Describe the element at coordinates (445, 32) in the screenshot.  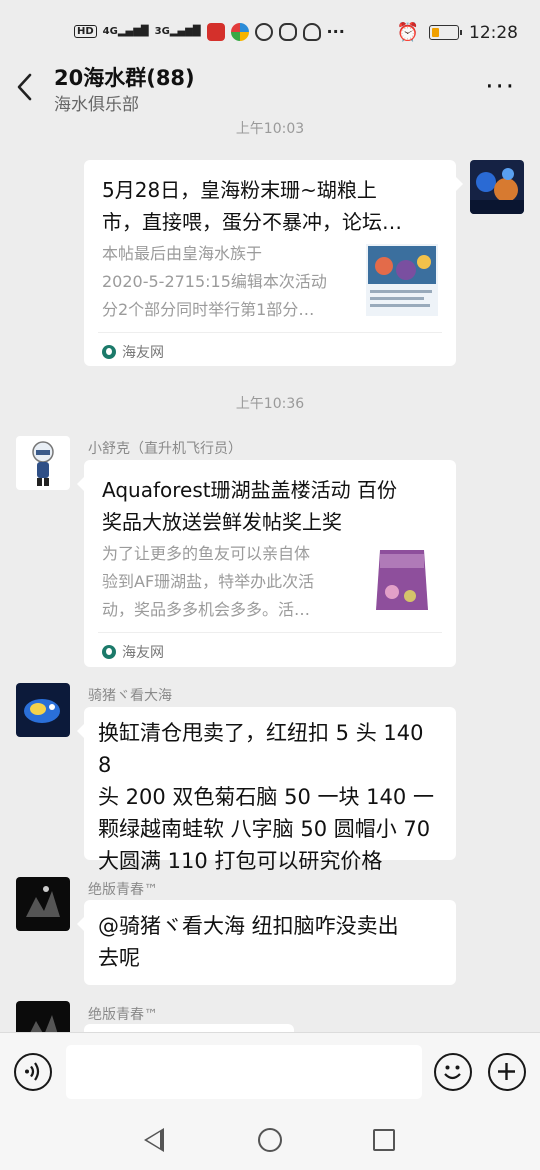
I see `battery-icon` at that location.